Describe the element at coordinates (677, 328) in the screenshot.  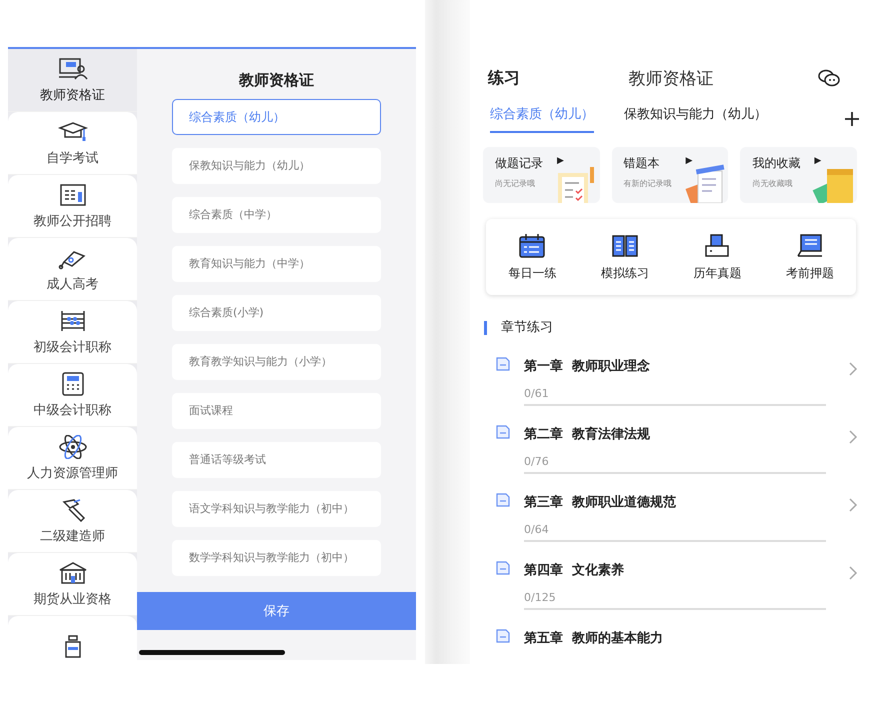
I see `section-title: 章节练习` at that location.